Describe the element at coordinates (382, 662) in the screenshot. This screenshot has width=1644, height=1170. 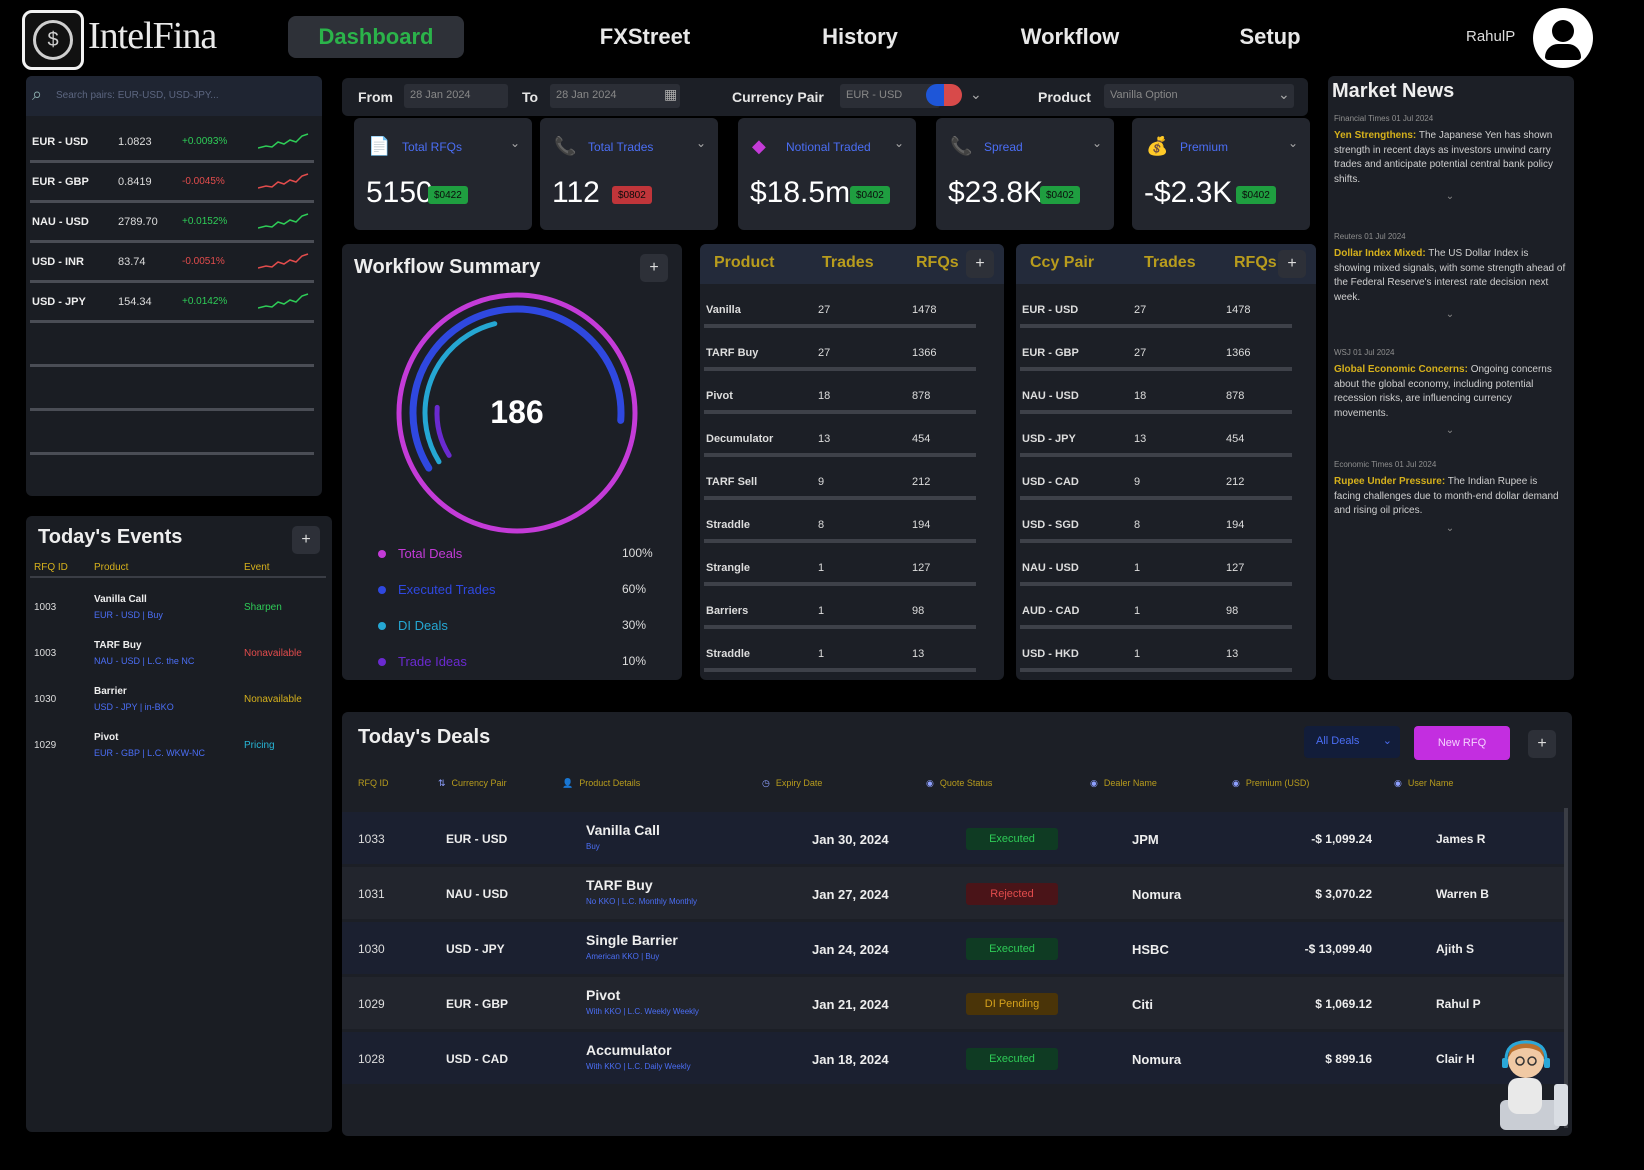
I see `legend-dot` at that location.